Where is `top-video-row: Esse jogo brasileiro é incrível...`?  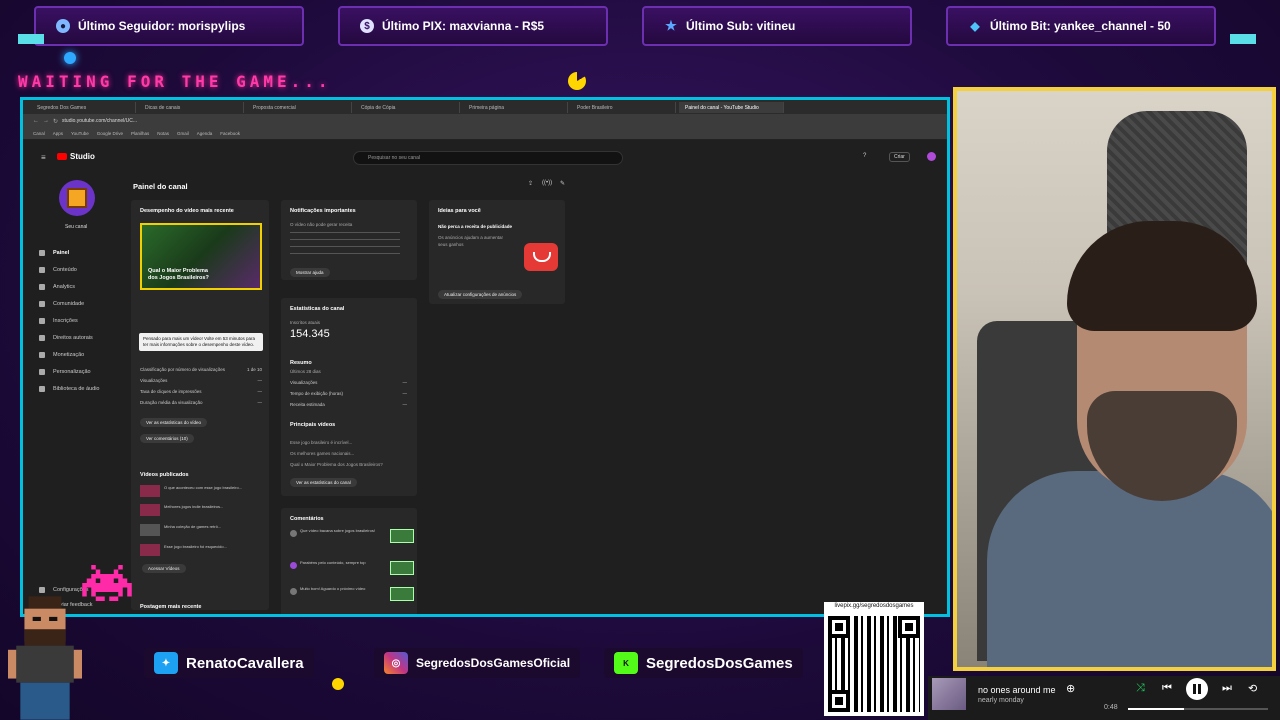 top-video-row: Esse jogo brasileiro é incrível... is located at coordinates (350, 442).